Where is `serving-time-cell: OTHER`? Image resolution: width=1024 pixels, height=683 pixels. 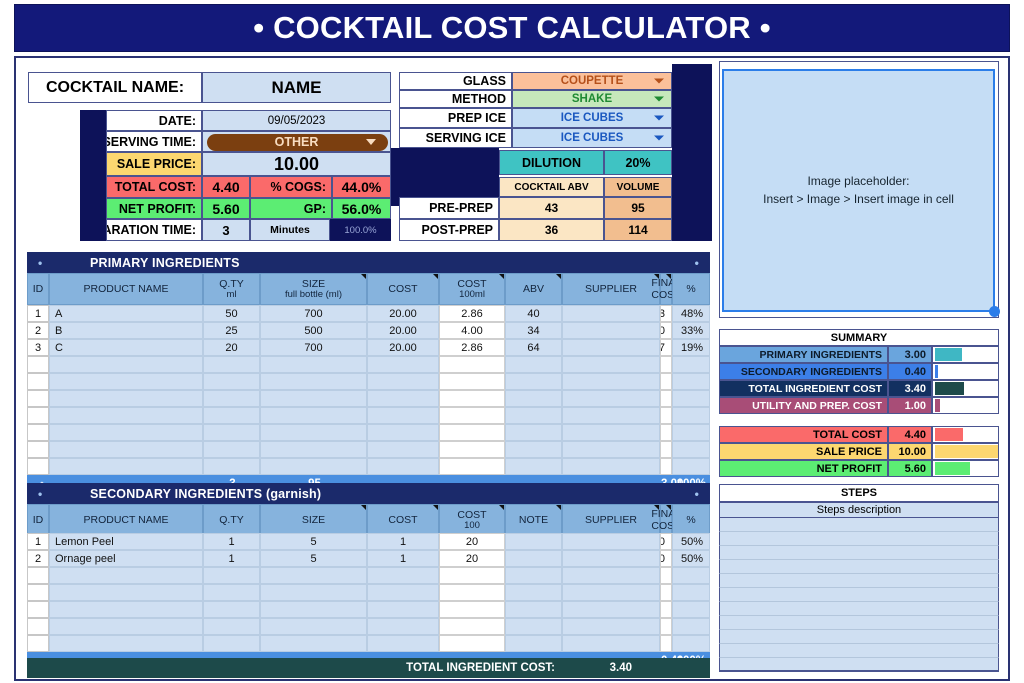
serving-time-cell: OTHER is located at coordinates (296, 141).